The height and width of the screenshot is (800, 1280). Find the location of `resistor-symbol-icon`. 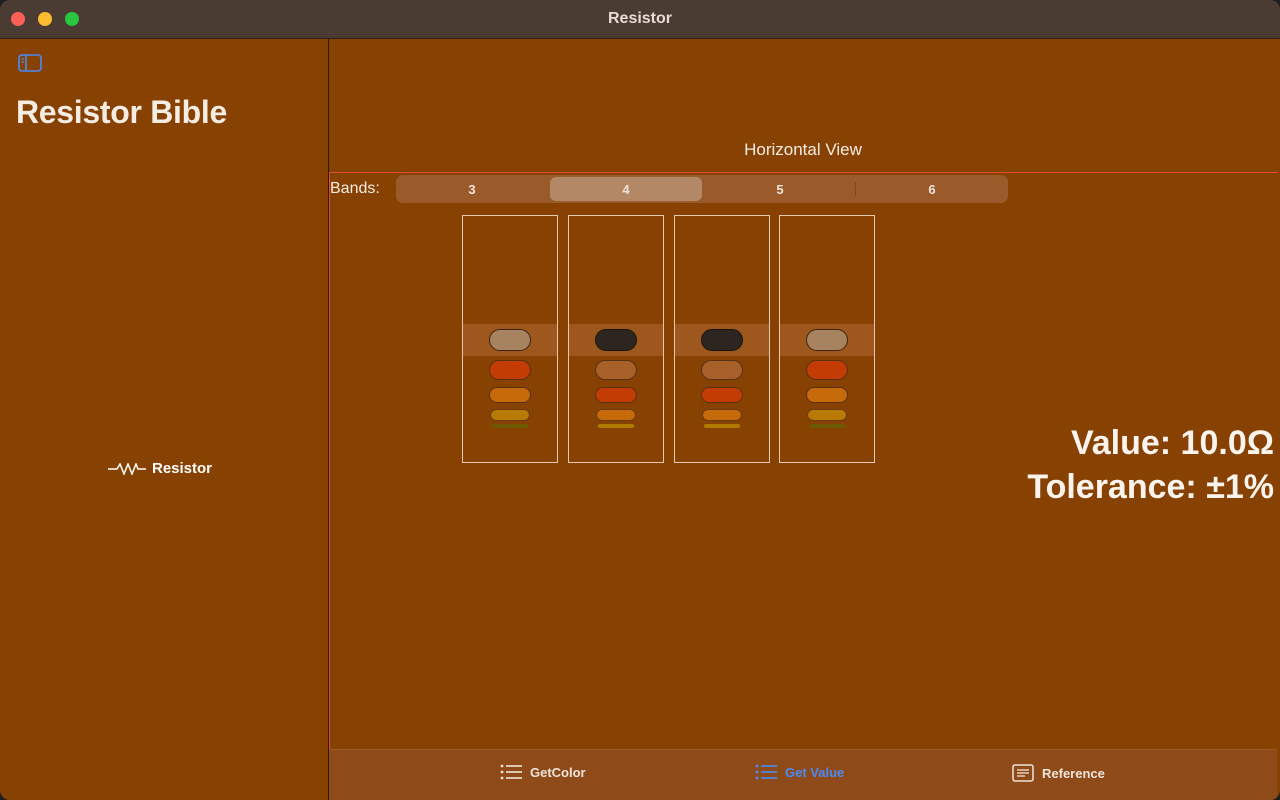

resistor-symbol-icon is located at coordinates (127, 468).